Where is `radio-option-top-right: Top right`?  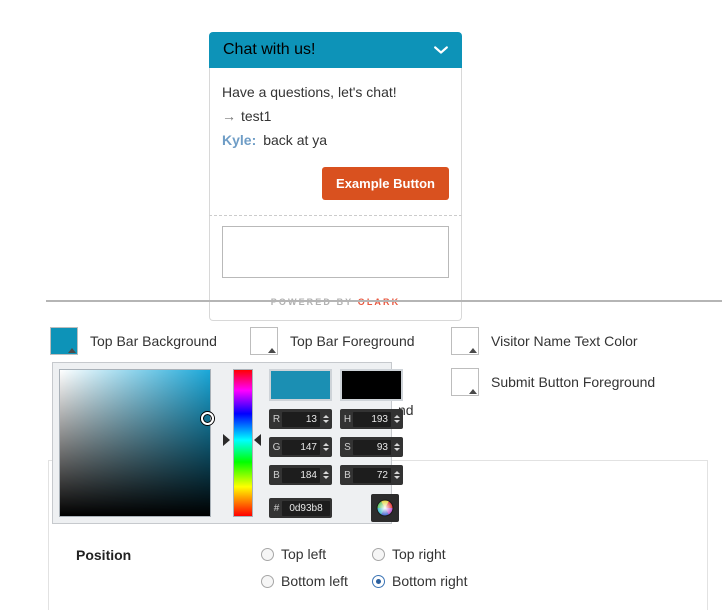
radio-option-top-right: Top right is located at coordinates (409, 554).